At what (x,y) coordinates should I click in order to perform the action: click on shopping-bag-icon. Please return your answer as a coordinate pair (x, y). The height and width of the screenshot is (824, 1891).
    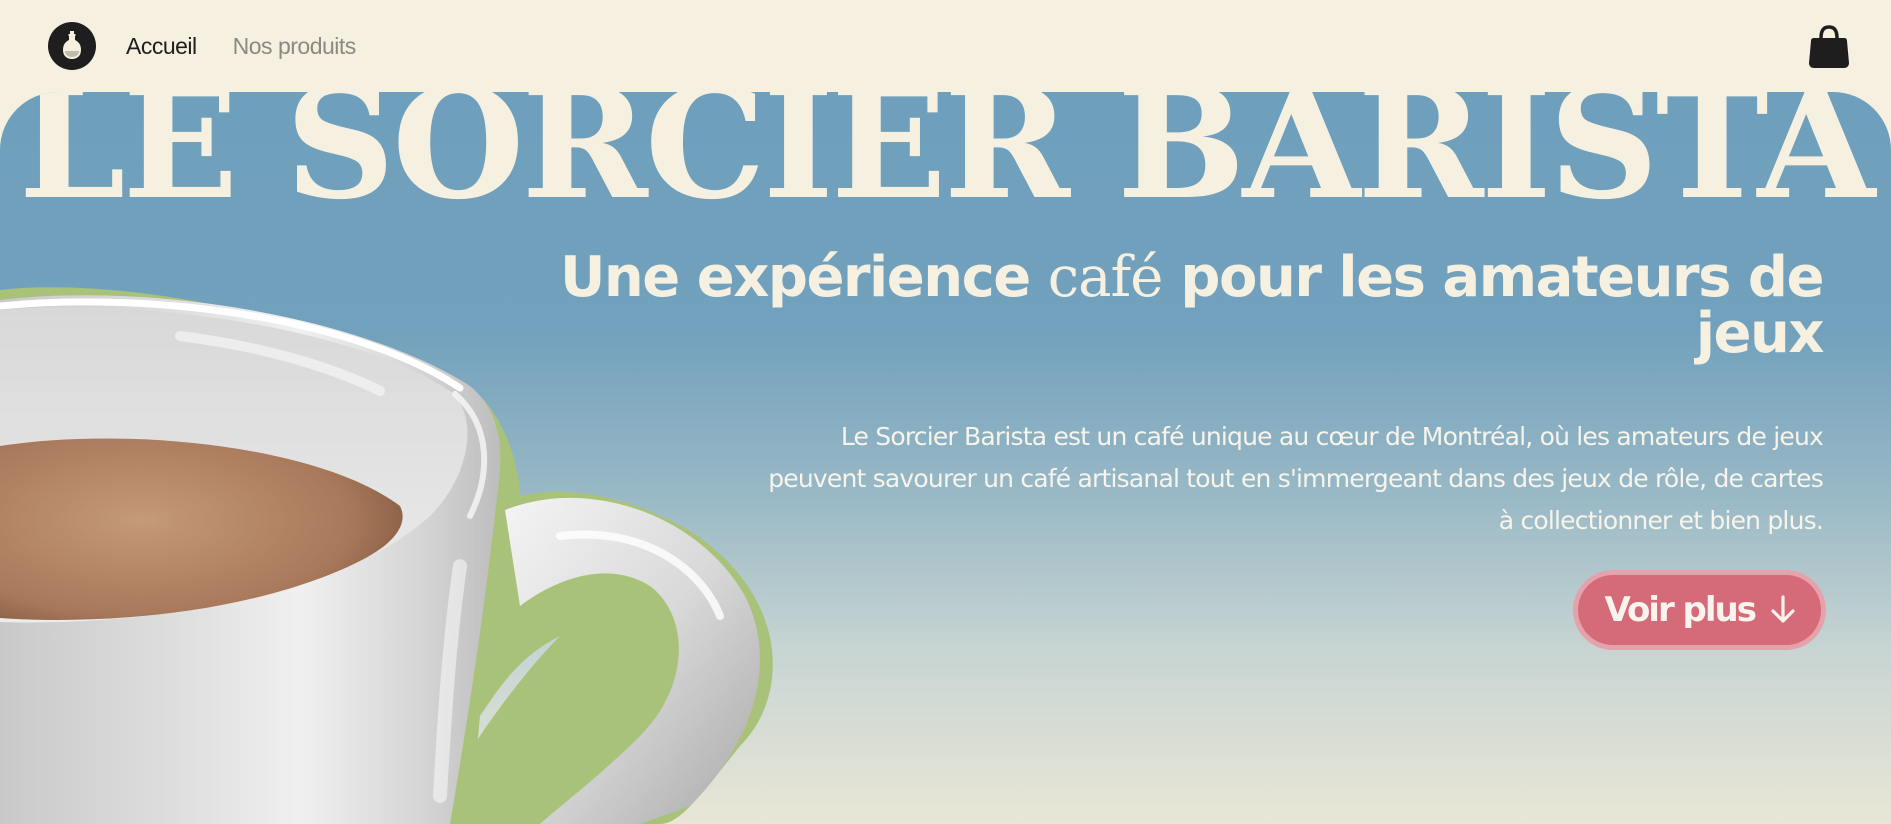
    Looking at the image, I should click on (1829, 46).